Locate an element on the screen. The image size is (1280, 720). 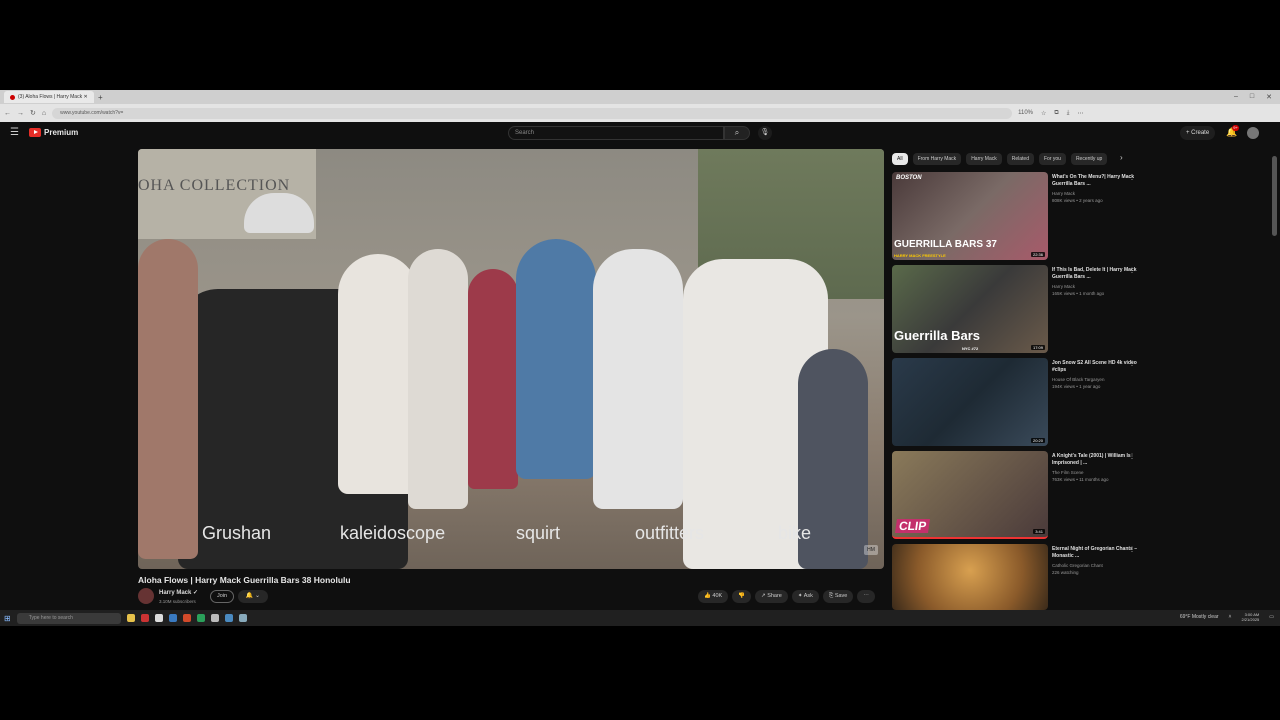
chevron-right-icon: › is located at coordinates (1121, 157).